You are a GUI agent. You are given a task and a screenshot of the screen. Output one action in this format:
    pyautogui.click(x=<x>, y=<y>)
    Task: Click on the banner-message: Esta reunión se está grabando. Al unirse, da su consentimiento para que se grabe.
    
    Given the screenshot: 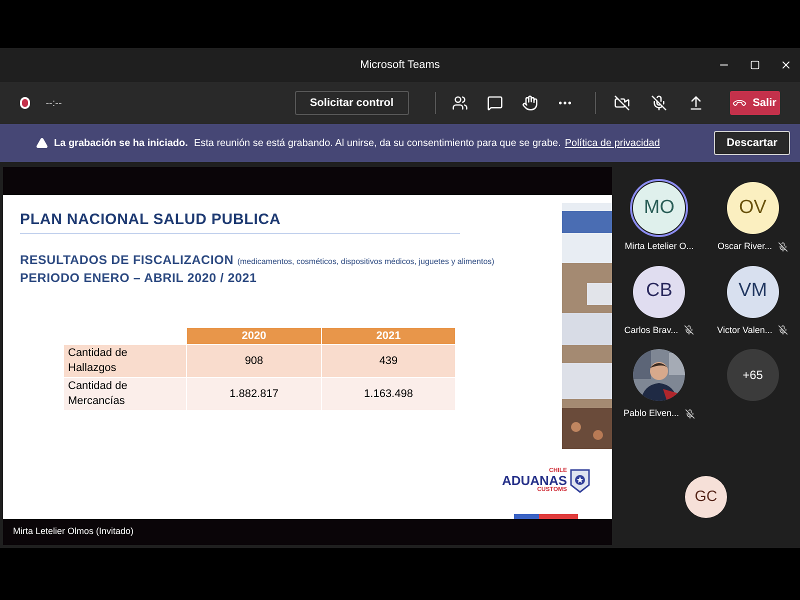 What is the action you would take?
    pyautogui.click(x=377, y=143)
    